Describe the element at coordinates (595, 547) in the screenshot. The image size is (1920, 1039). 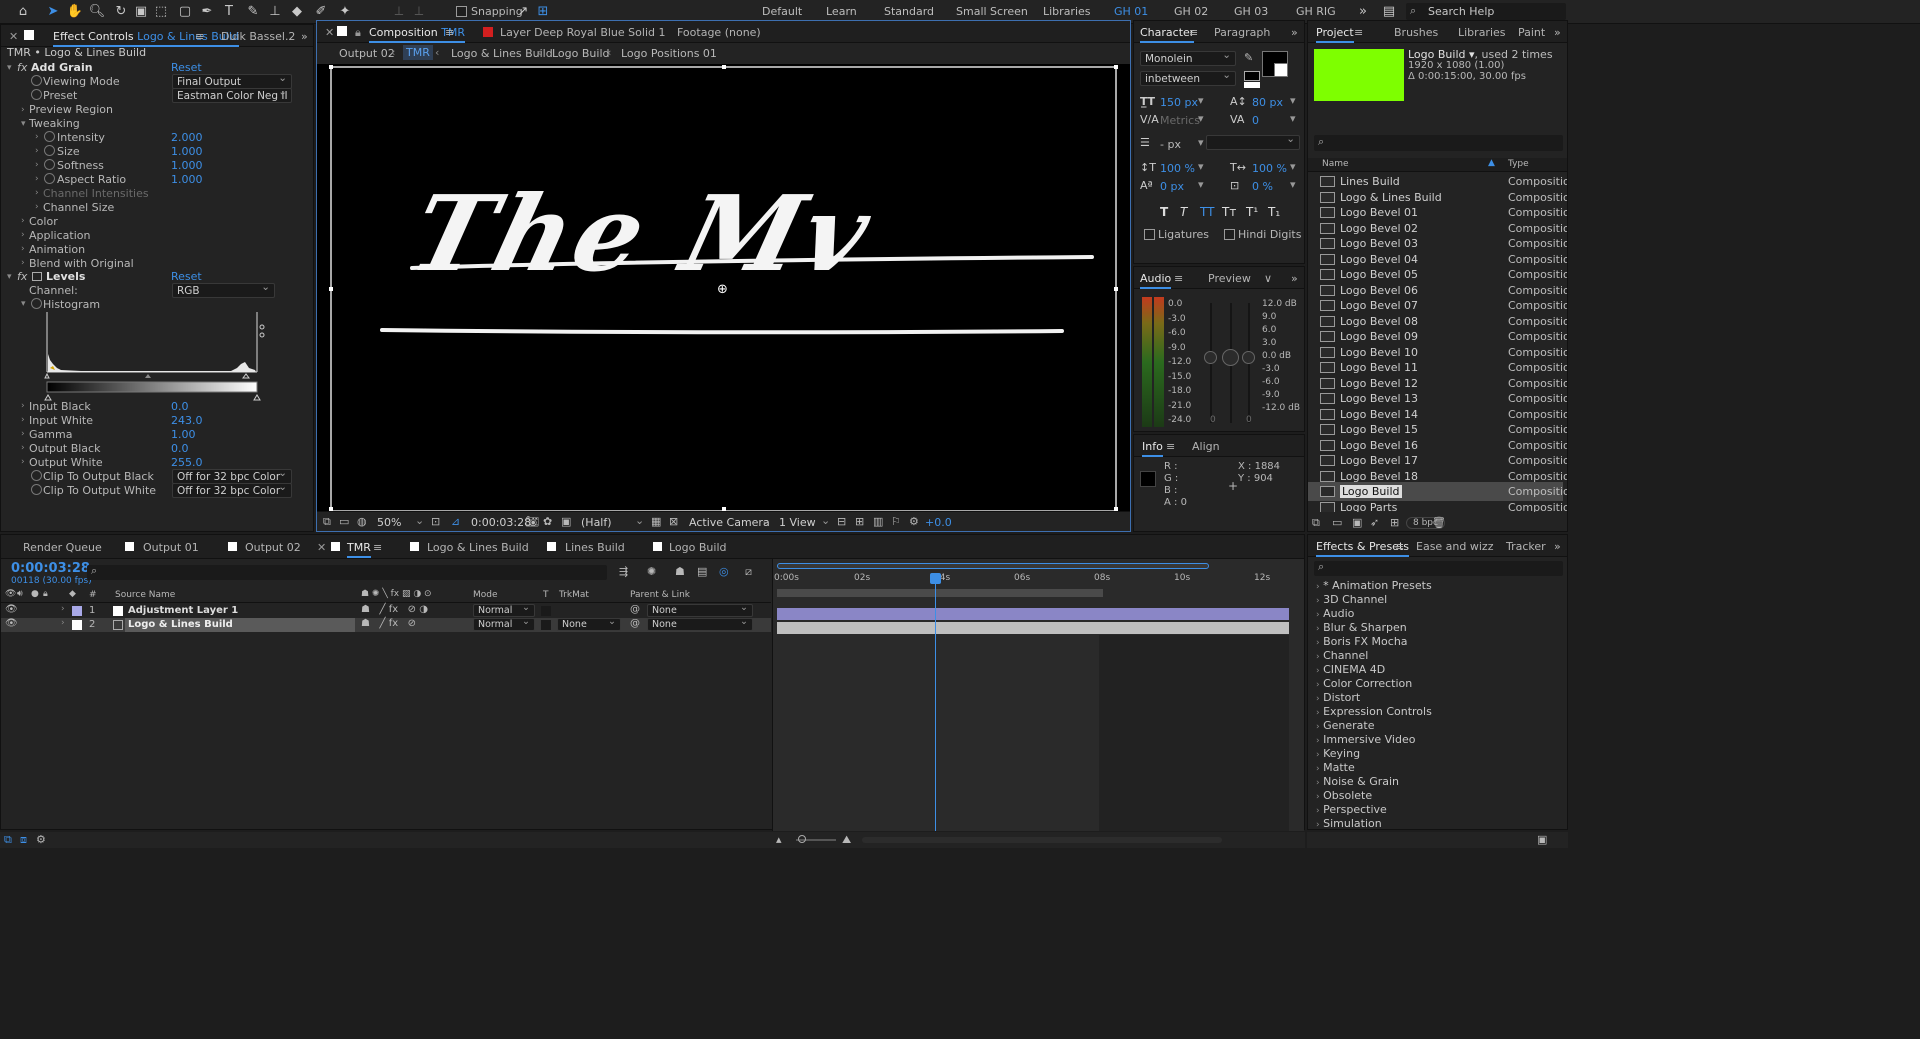
I see `tab-lines-build: Lines Build` at that location.